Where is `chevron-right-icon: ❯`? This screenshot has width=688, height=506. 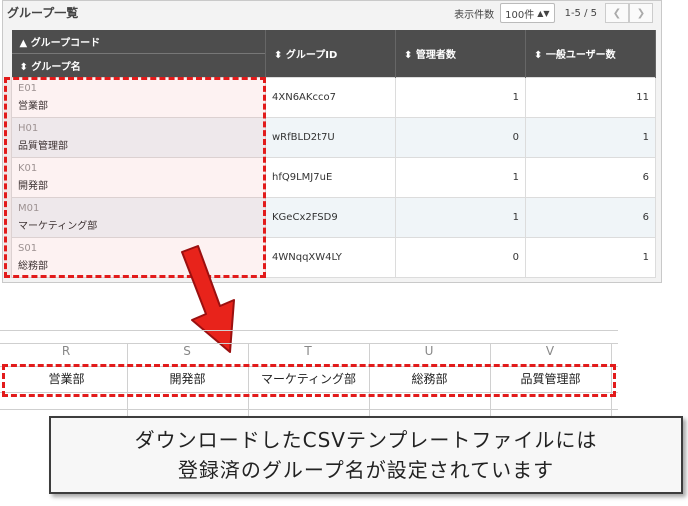
chevron-right-icon: ❯ is located at coordinates (641, 13).